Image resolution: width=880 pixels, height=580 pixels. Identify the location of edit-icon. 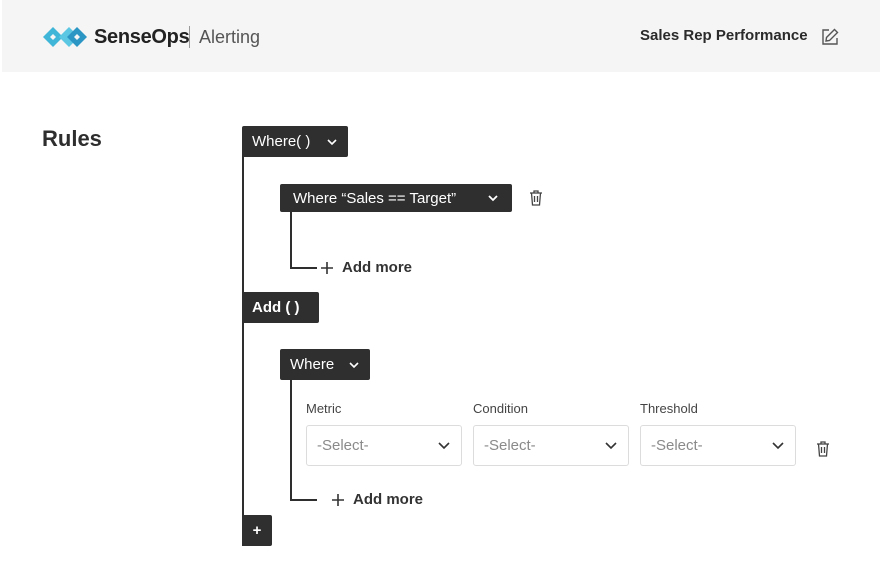
(830, 37).